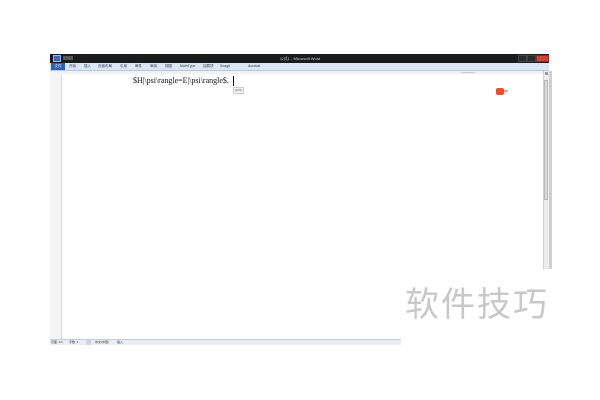  I want to click on tab-addins: 加载项, so click(208, 66).